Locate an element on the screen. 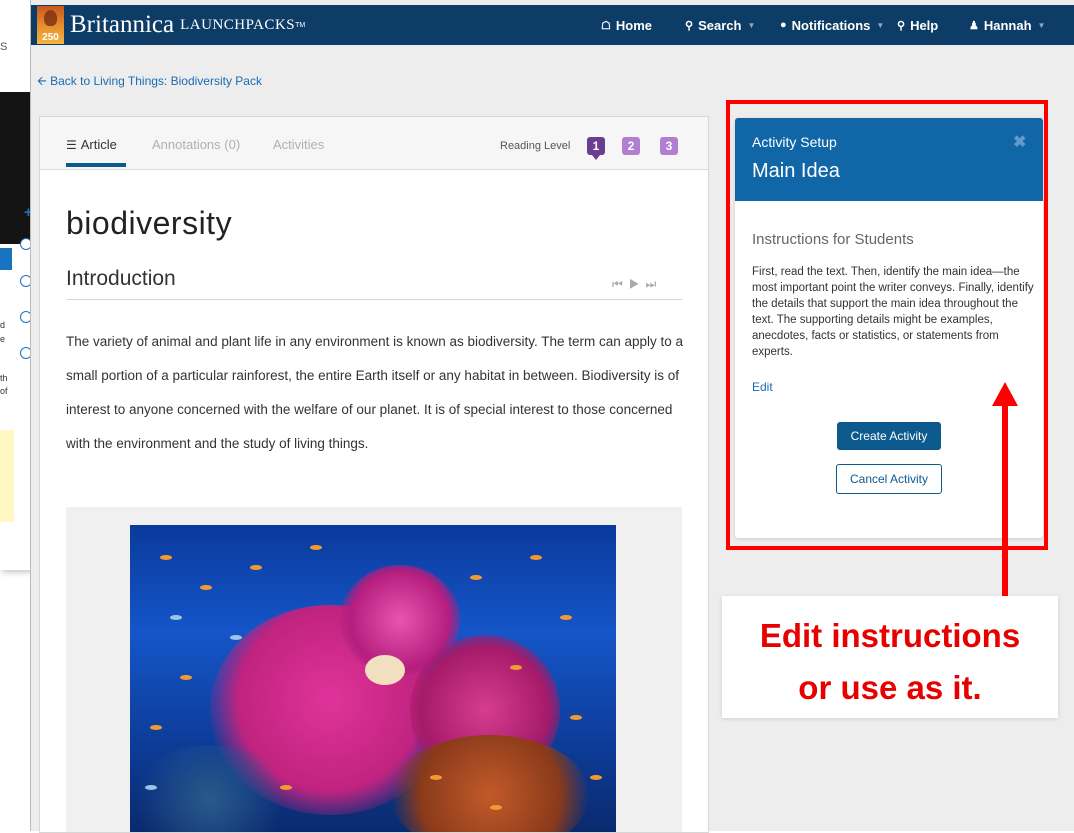  play-icon: ▶ is located at coordinates (637, 284).